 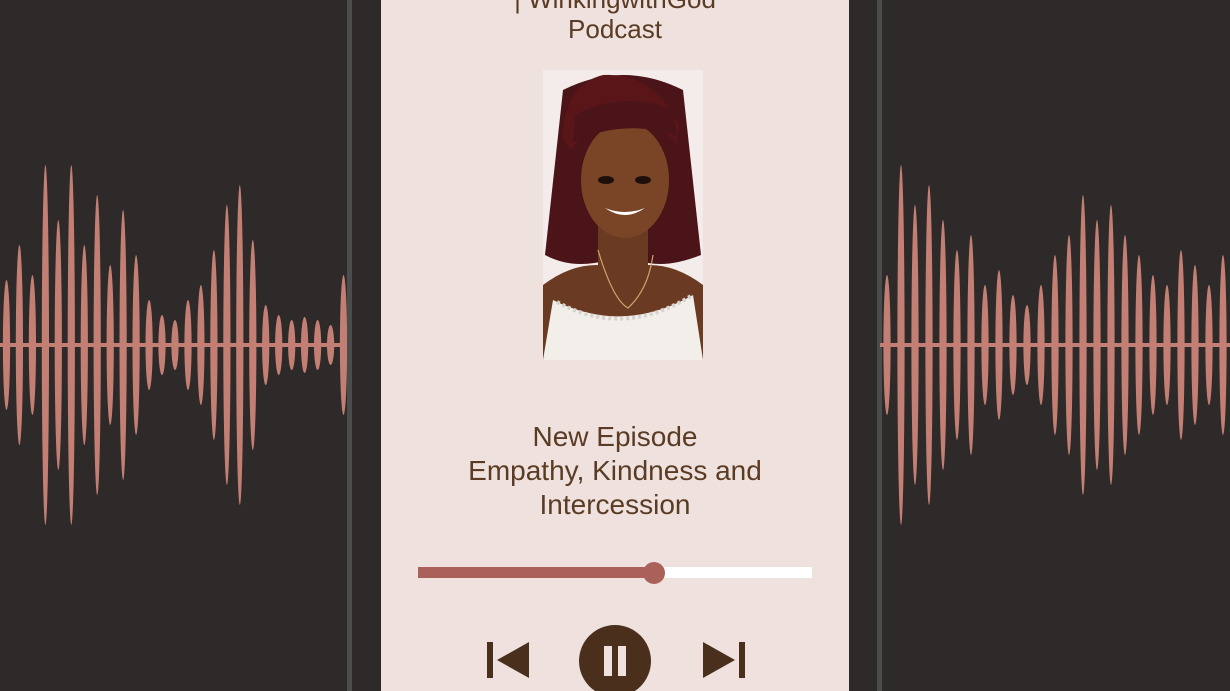 I want to click on audio-waveform-left, so click(x=175, y=345).